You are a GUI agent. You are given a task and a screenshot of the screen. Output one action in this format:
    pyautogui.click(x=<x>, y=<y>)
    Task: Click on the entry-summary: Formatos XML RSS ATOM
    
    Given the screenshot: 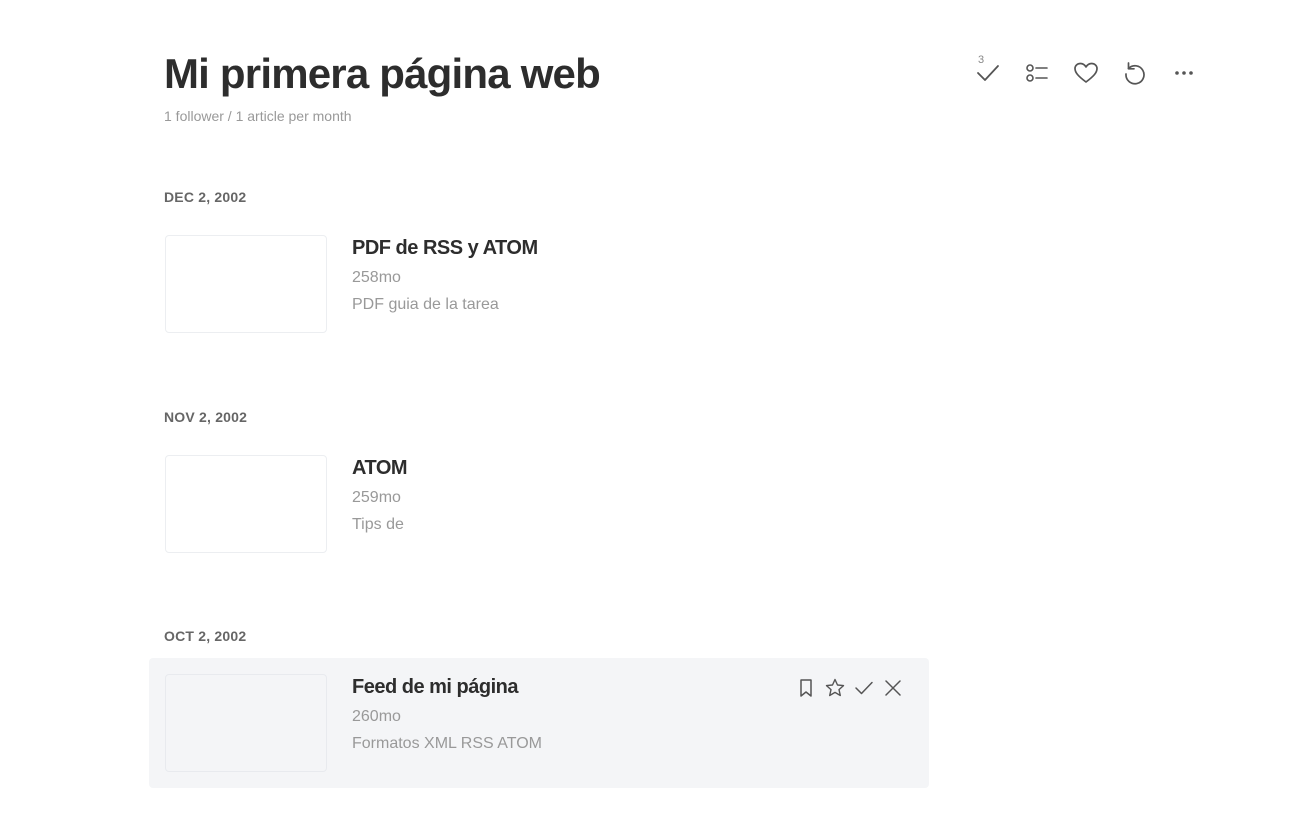 What is the action you would take?
    pyautogui.click(x=447, y=743)
    